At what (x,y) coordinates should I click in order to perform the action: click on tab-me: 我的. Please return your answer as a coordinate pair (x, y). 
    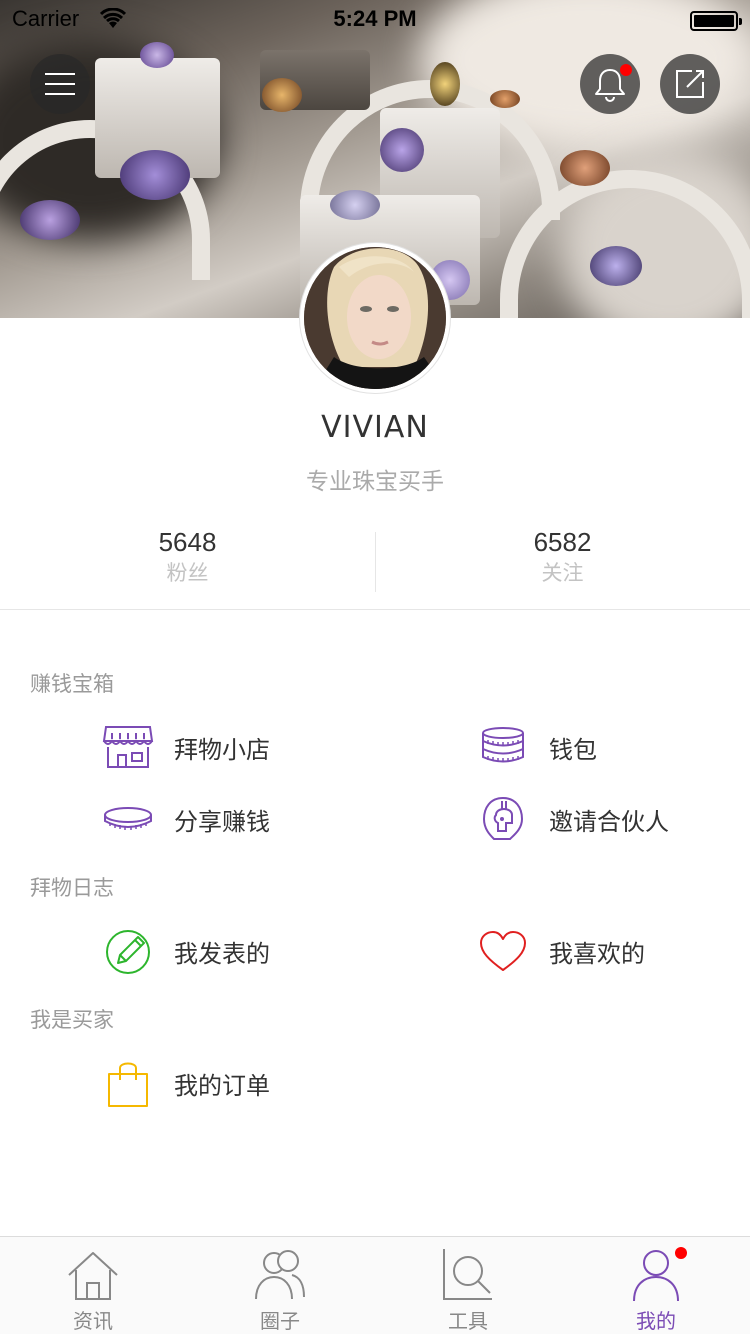
    Looking at the image, I should click on (656, 1290).